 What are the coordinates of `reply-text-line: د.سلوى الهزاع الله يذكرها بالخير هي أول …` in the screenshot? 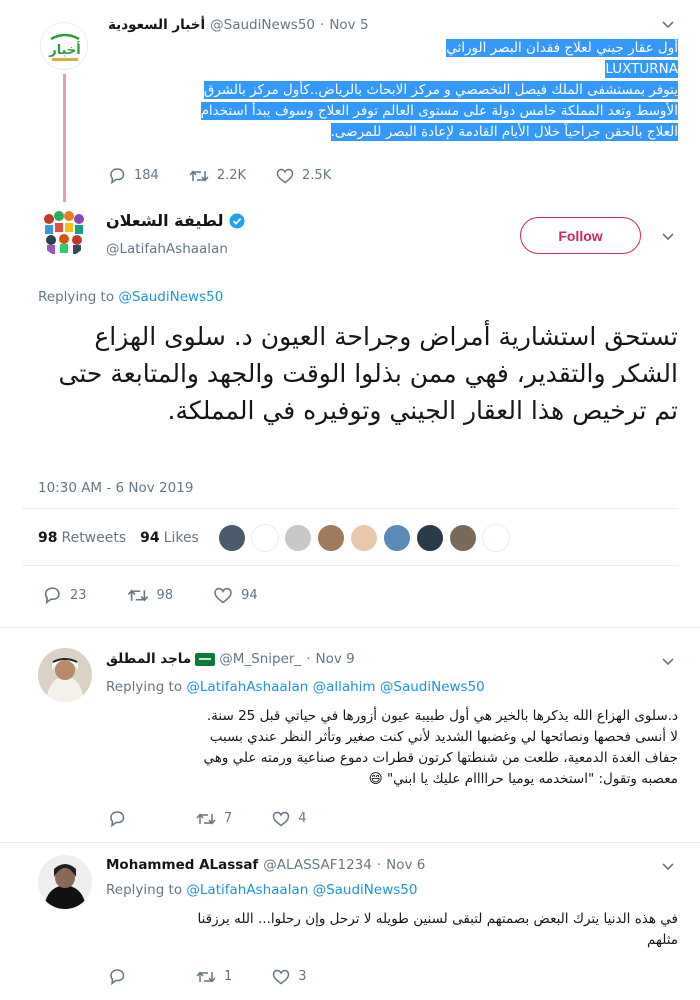 It's located at (442, 716).